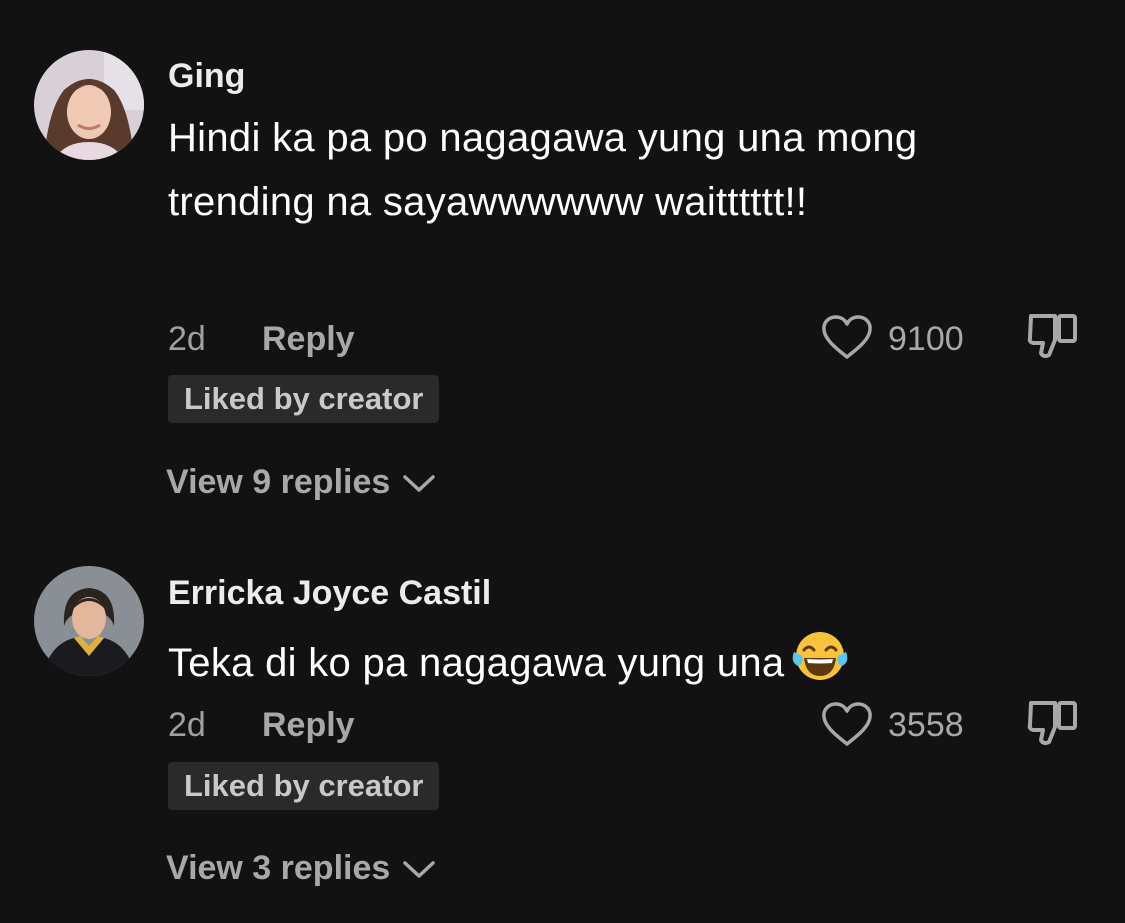 Image resolution: width=1125 pixels, height=923 pixels. What do you see at coordinates (278, 482) in the screenshot?
I see `view-replies-label: View 9 replies` at bounding box center [278, 482].